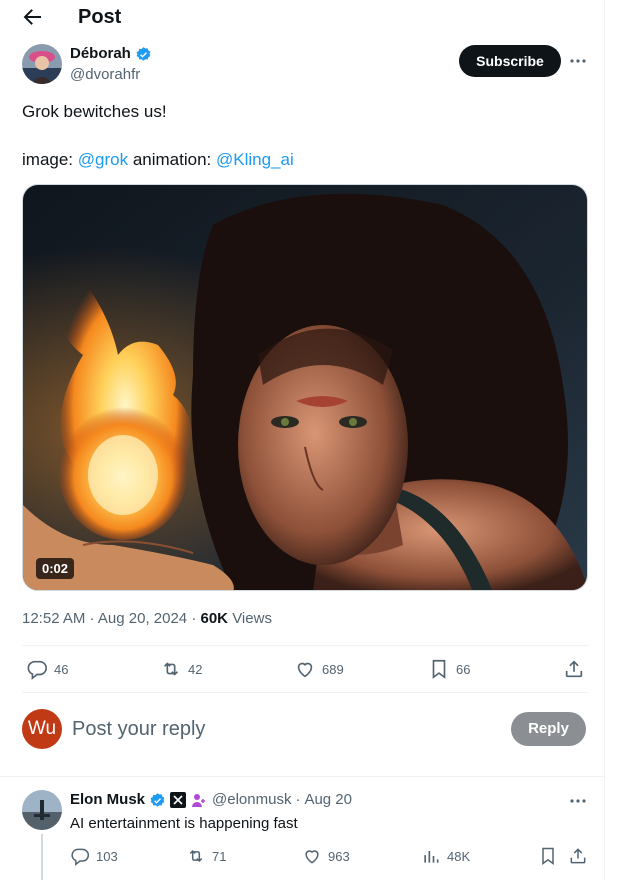  Describe the element at coordinates (445, 856) in the screenshot. I see `reply-views-action: 48K` at that location.